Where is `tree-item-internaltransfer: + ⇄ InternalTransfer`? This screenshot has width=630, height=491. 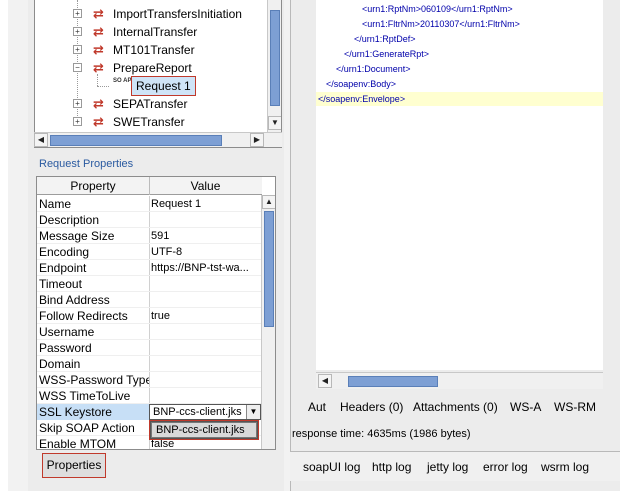
tree-item-internaltransfer: + ⇄ InternalTransfer is located at coordinates (151, 32).